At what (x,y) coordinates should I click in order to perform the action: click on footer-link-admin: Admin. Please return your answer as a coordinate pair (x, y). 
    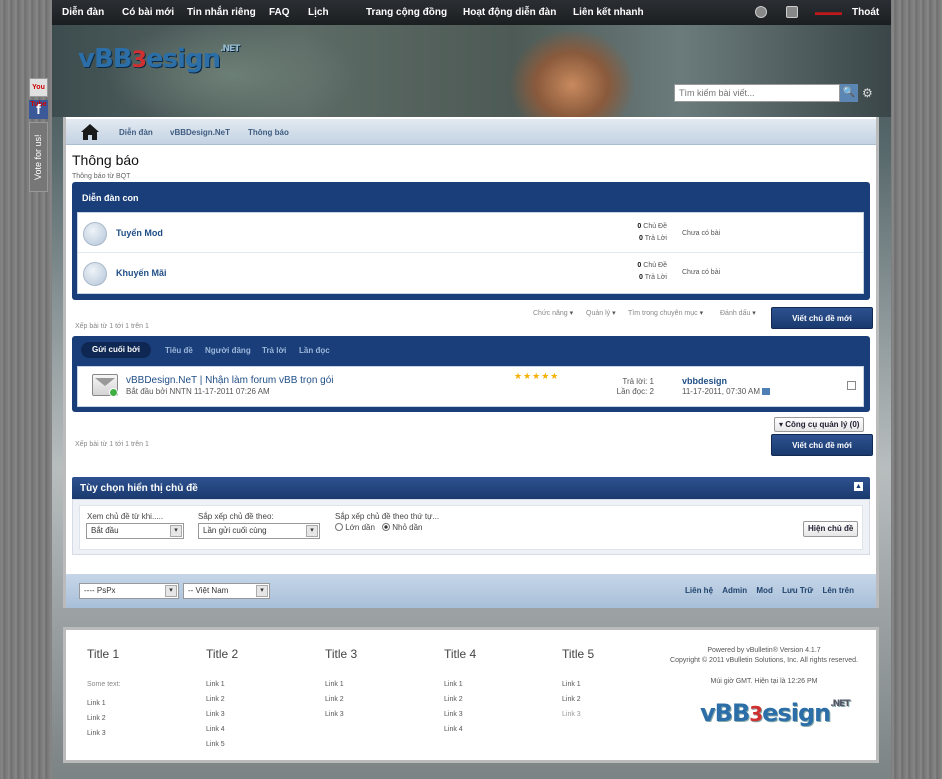
    Looking at the image, I should click on (734, 590).